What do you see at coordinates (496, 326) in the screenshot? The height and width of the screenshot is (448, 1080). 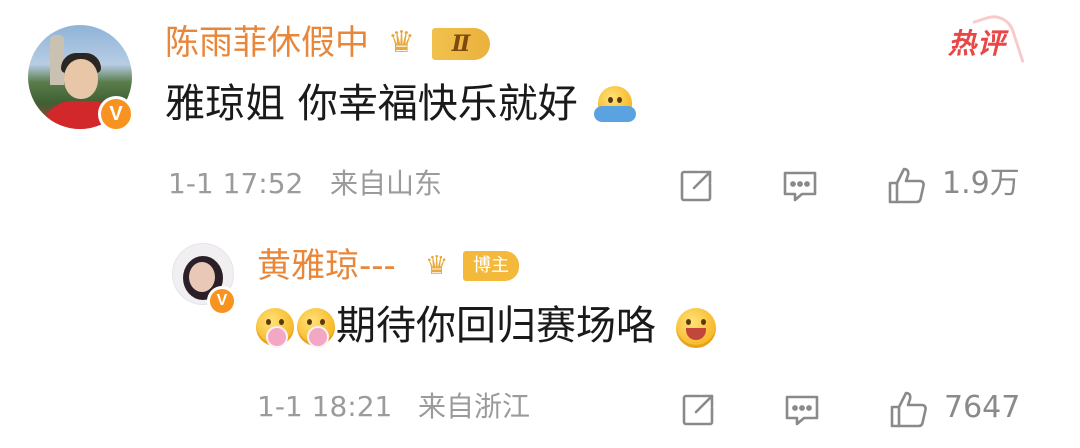 I see `reply-text: 期待你回归赛场咯` at bounding box center [496, 326].